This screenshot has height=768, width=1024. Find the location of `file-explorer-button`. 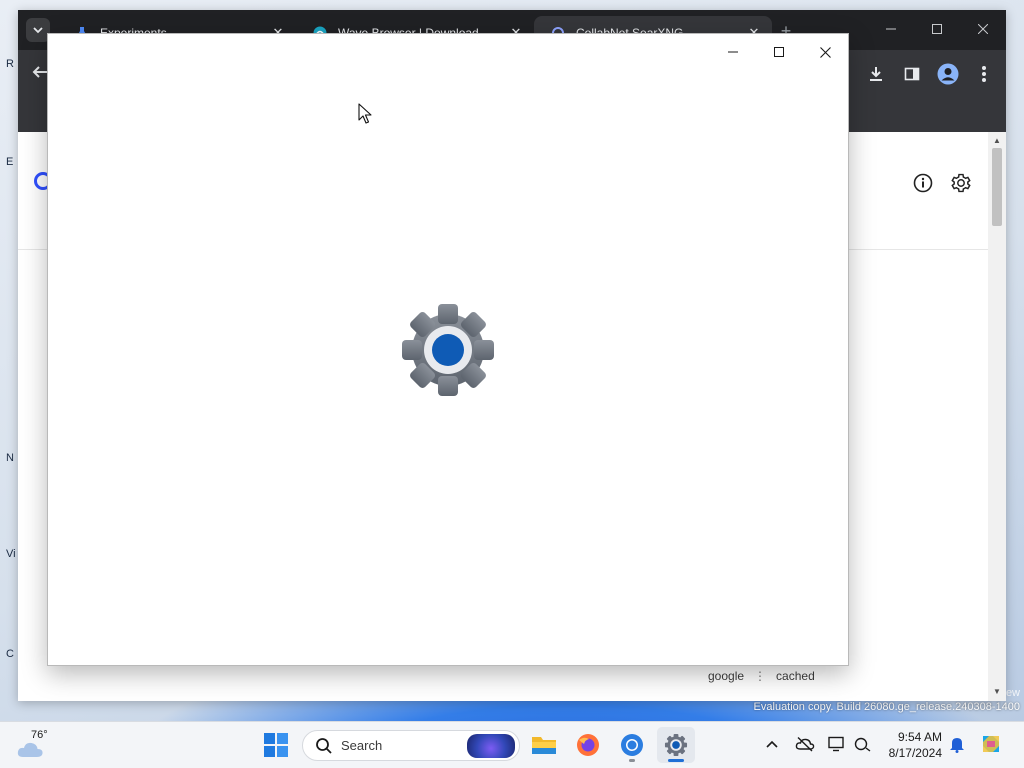

file-explorer-button is located at coordinates (544, 745).